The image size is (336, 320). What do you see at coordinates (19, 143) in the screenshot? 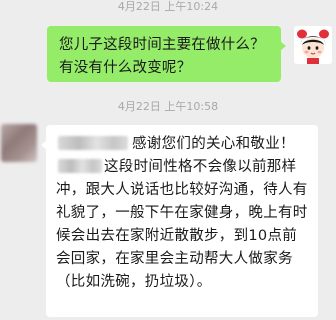
I see `contact-avatar` at bounding box center [19, 143].